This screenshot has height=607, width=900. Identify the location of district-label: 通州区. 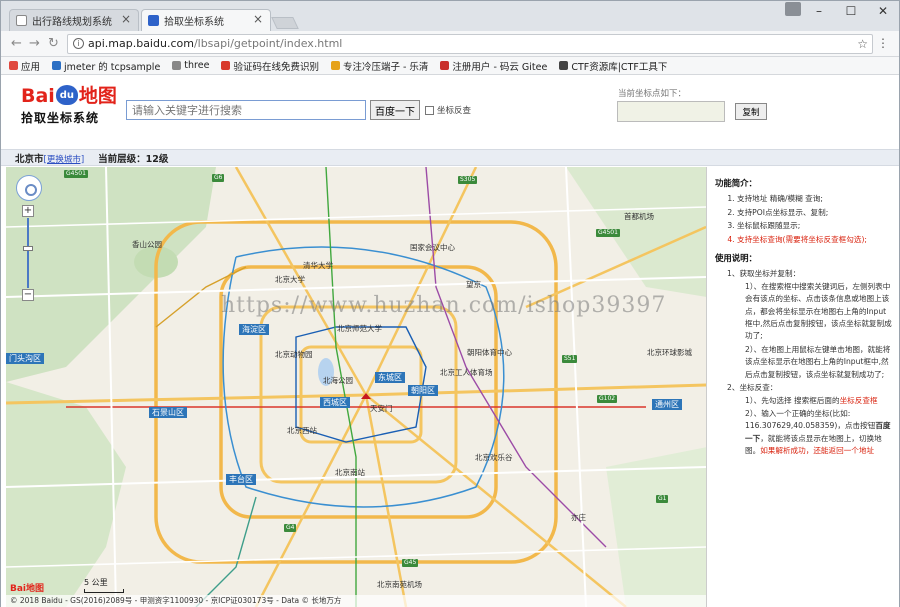
(667, 404).